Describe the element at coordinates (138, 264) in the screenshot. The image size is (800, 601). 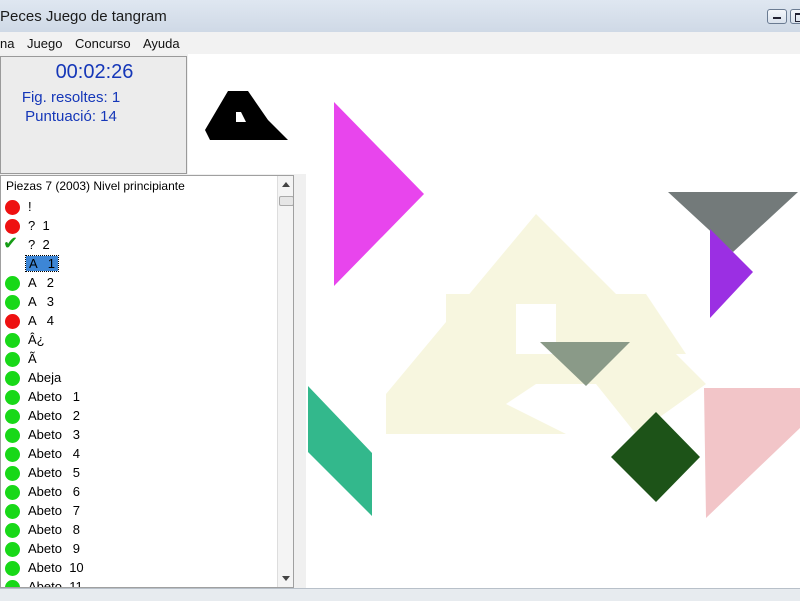
I see `list-item-selected: A 1` at that location.